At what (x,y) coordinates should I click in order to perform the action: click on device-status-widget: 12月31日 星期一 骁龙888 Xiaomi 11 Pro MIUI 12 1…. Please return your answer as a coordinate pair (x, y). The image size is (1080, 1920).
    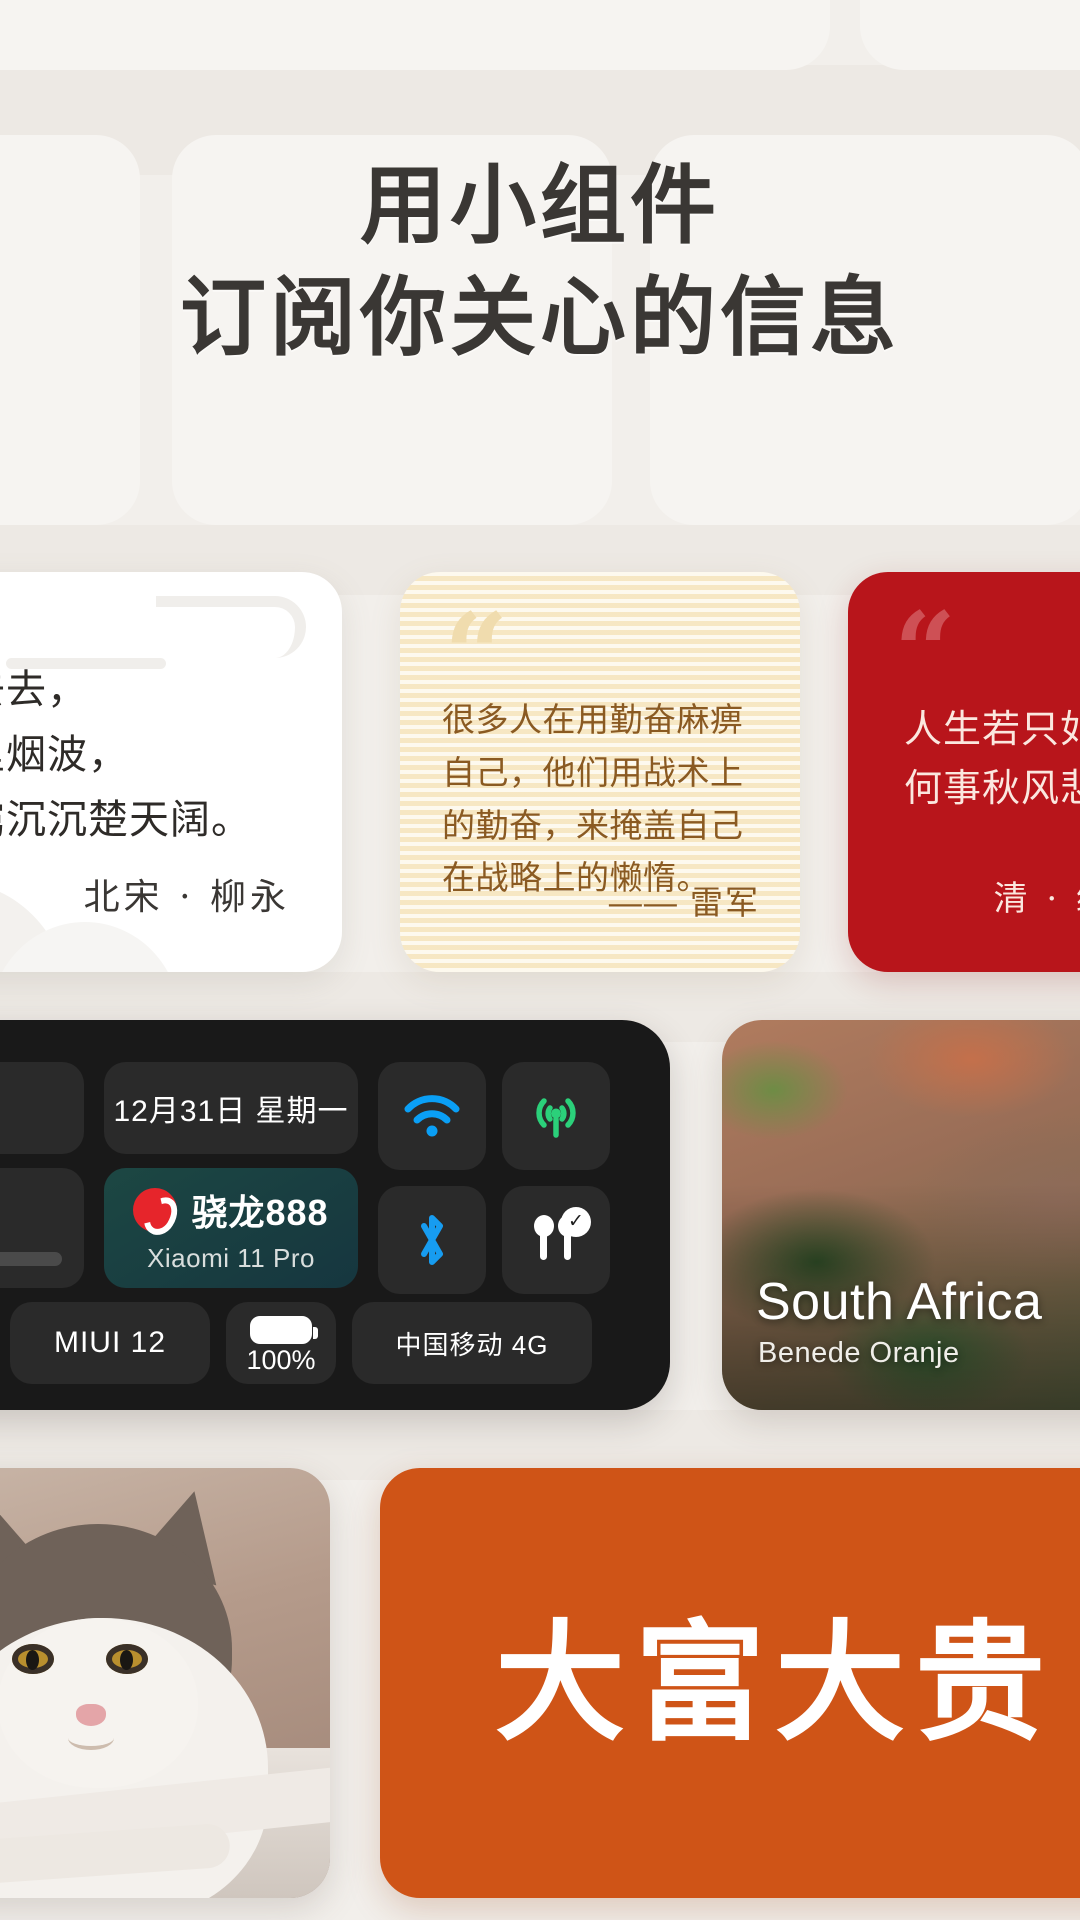
    Looking at the image, I should click on (335, 1215).